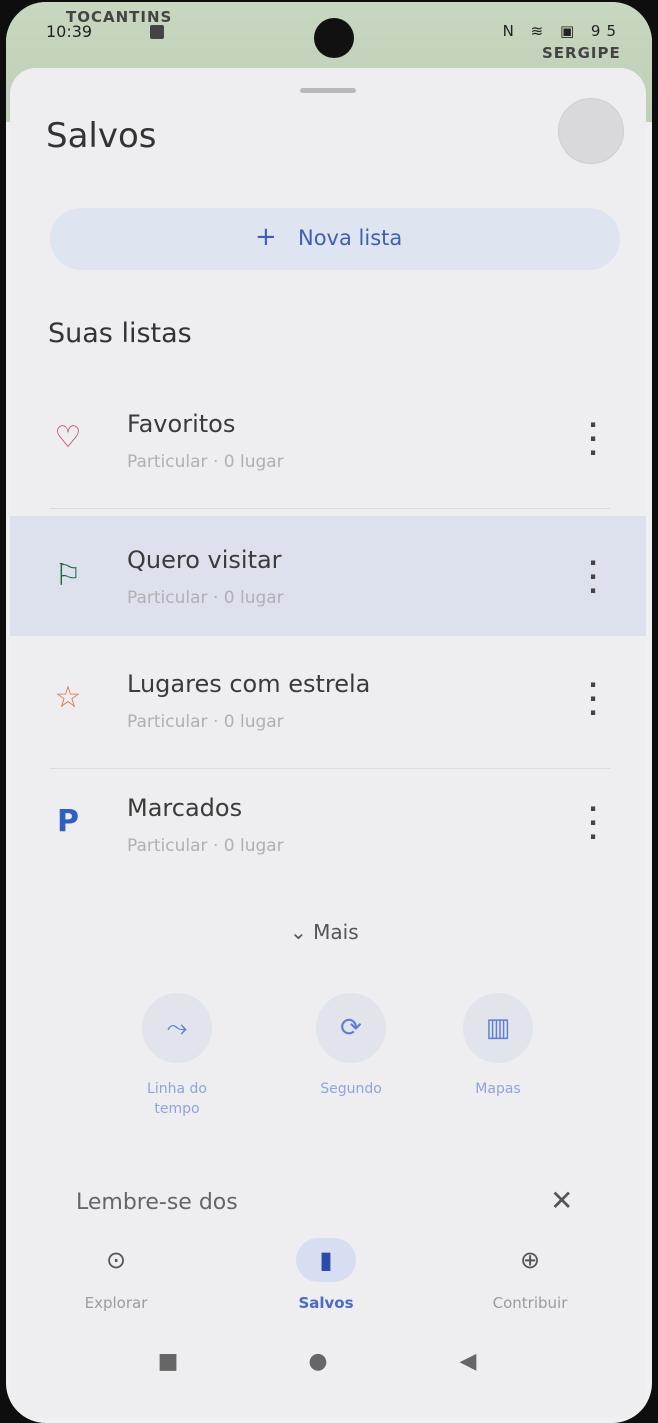 The height and width of the screenshot is (1423, 658). What do you see at coordinates (68, 437) in the screenshot?
I see `heart-icon: ♡` at bounding box center [68, 437].